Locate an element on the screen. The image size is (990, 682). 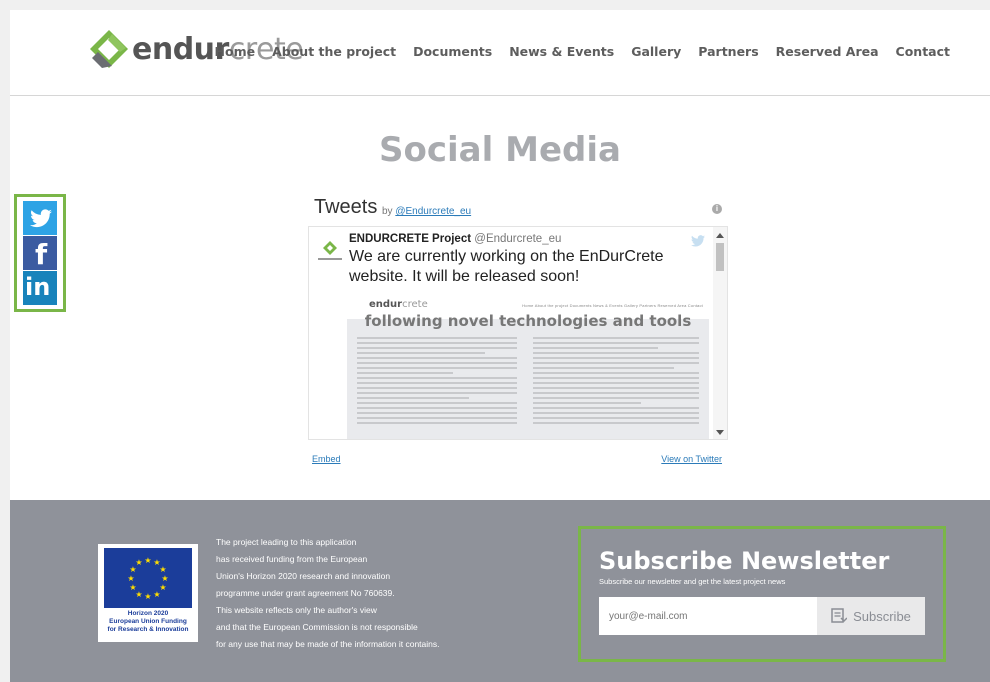
timeline-by: by @Endurcrete_eu is located at coordinates (427, 211).